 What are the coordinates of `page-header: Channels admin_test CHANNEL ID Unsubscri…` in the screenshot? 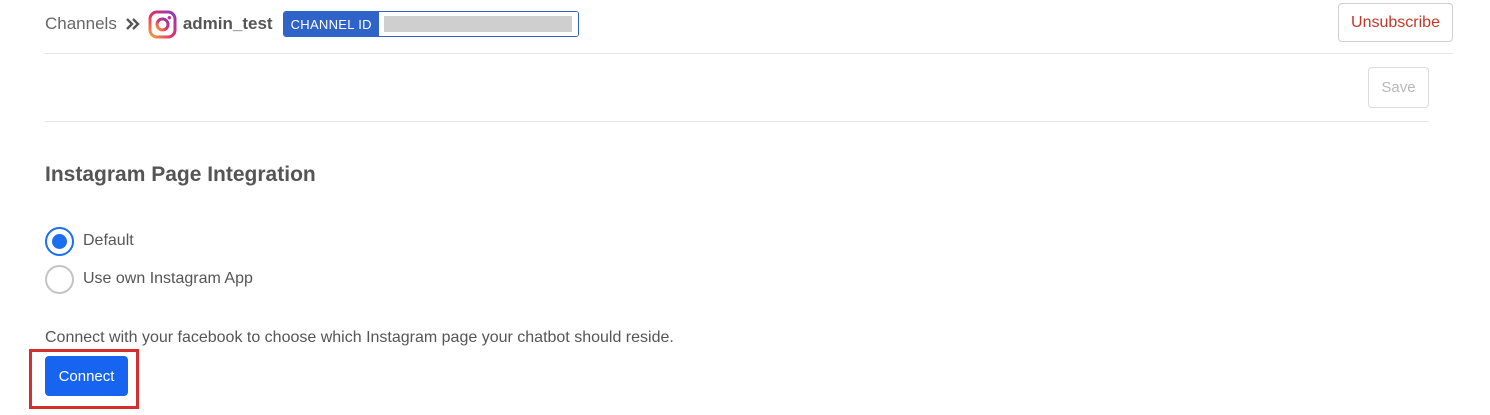 It's located at (749, 27).